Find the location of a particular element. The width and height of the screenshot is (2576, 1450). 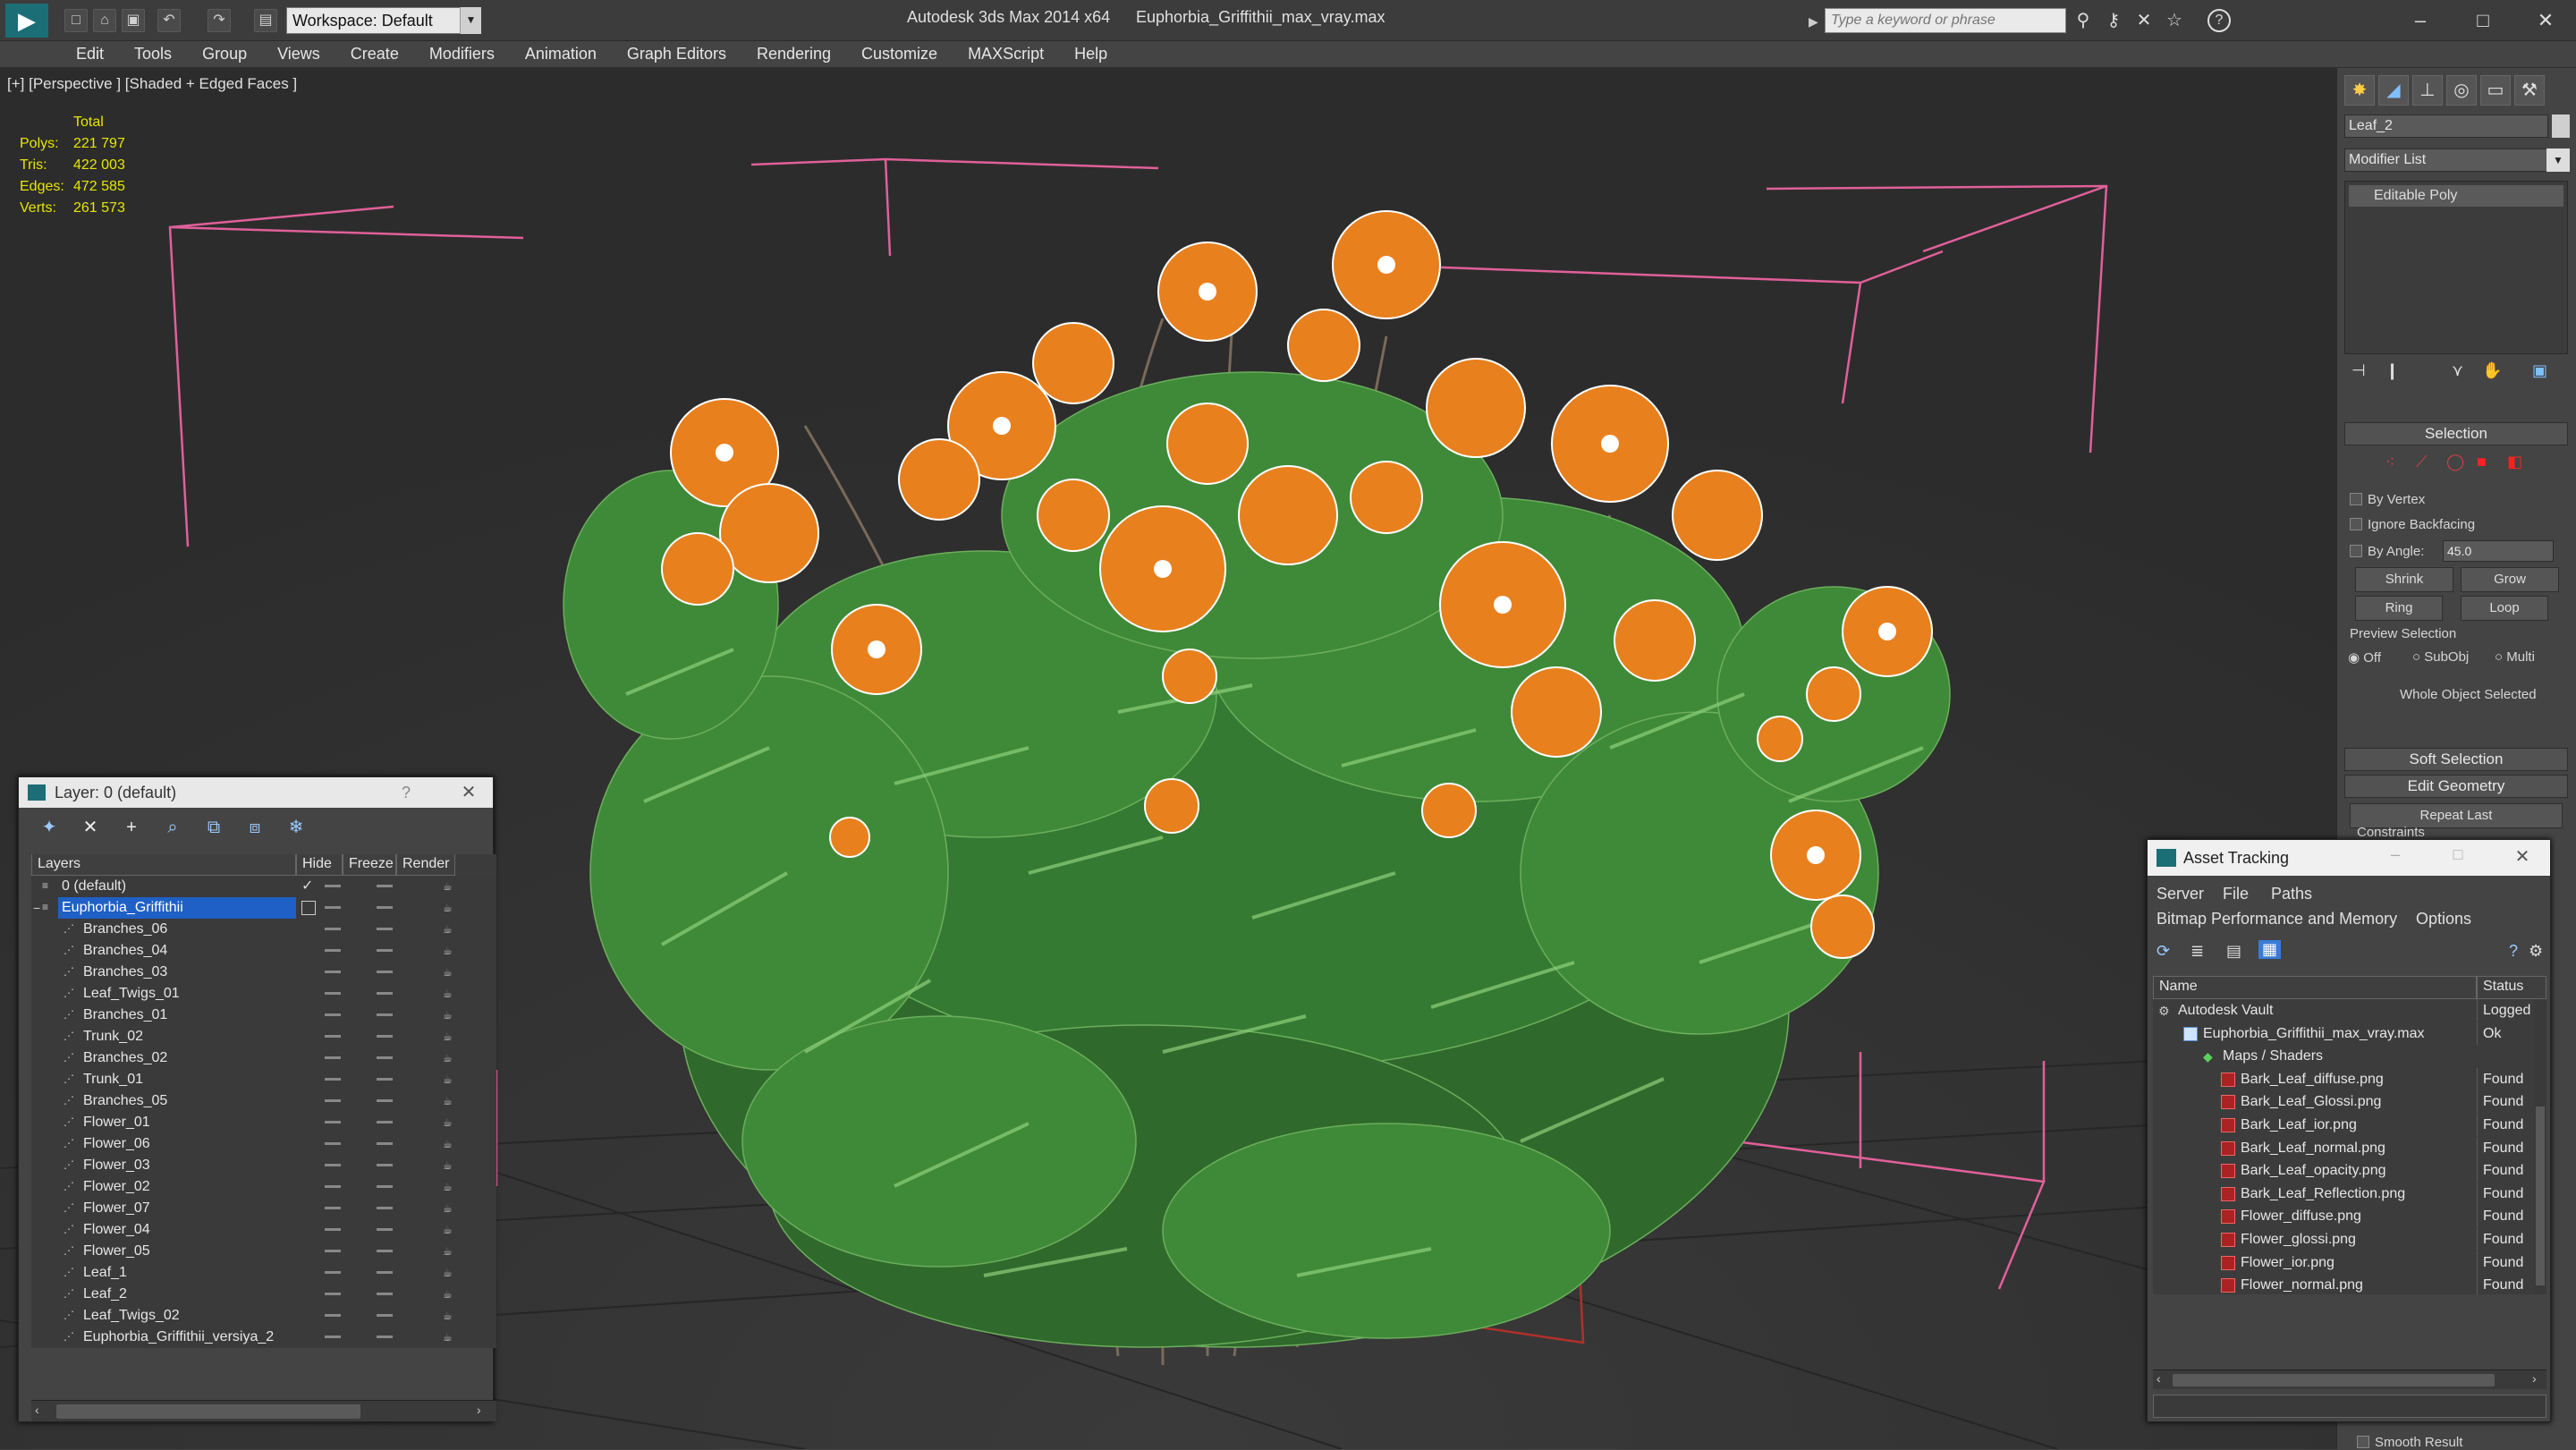

column-header-name: Name is located at coordinates (2315, 987).